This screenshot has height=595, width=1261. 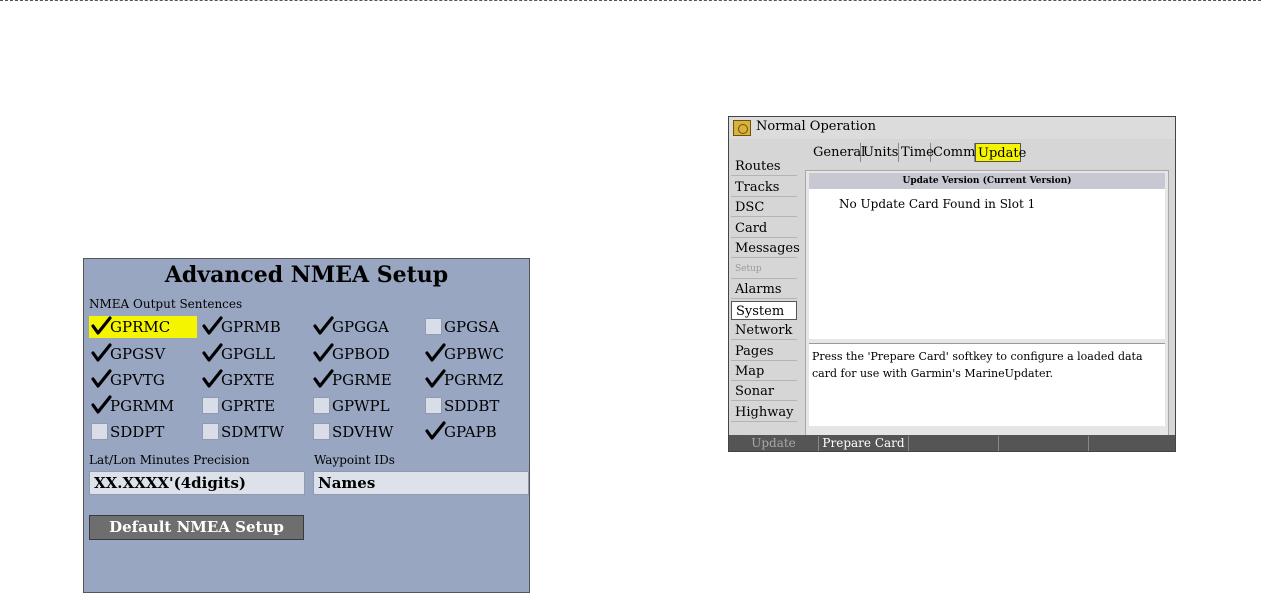 I want to click on checkbox-label: GPRTE, so click(x=248, y=406).